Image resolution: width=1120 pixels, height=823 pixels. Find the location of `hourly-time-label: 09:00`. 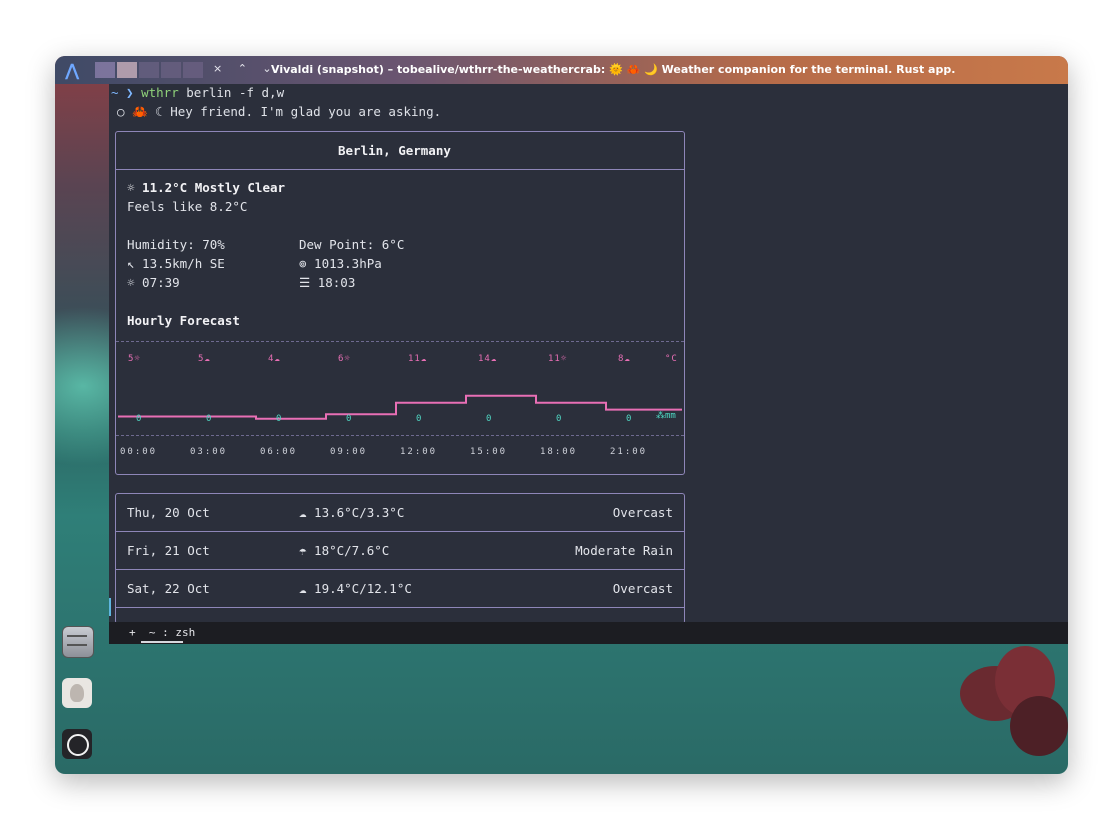

hourly-time-label: 09:00 is located at coordinates (349, 452).